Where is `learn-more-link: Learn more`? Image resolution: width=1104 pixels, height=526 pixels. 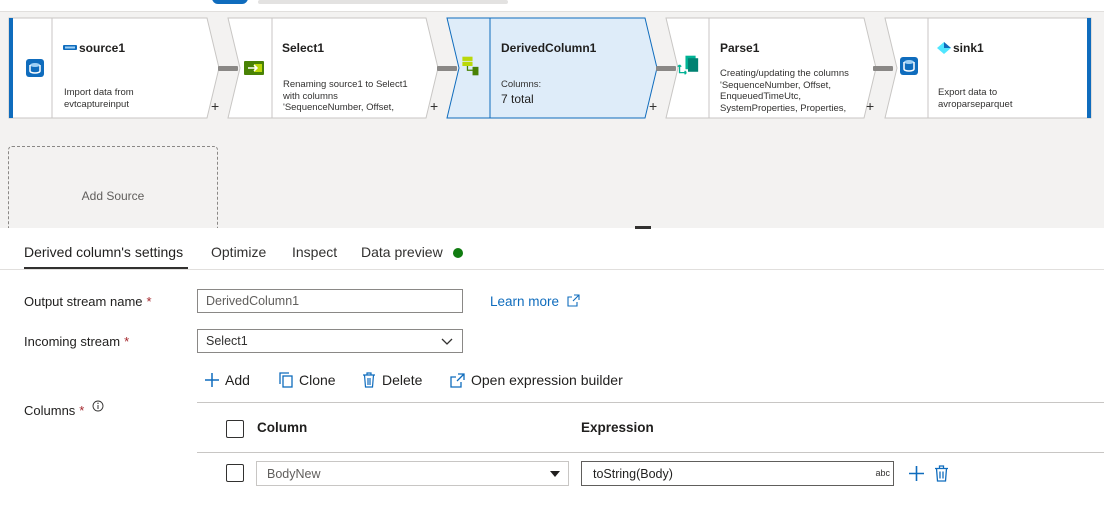
learn-more-link: Learn more is located at coordinates (535, 301).